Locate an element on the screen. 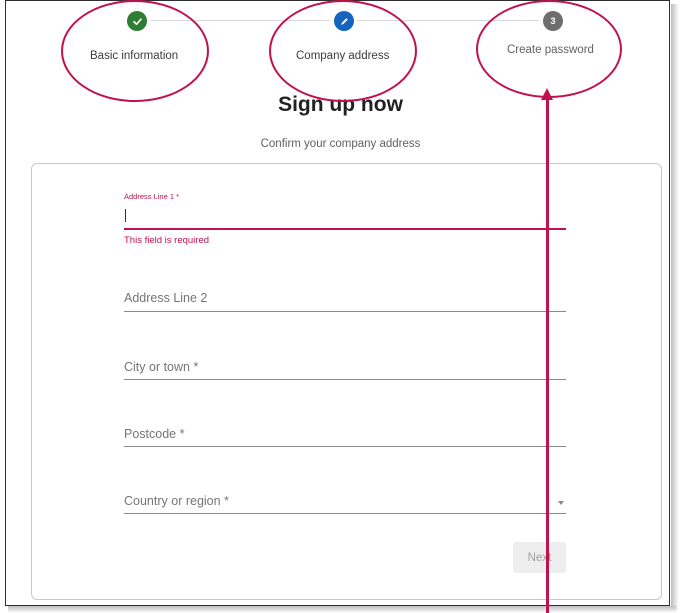 Image resolution: width=681 pixels, height=613 pixels. country-select: Country or region * is located at coordinates (345, 504).